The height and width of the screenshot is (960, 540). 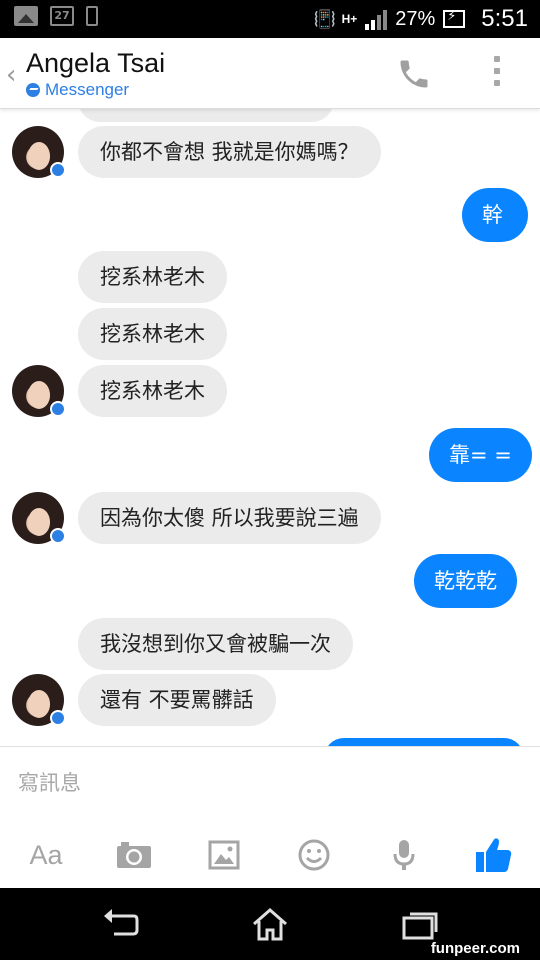 What do you see at coordinates (465, 581) in the screenshot?
I see `outgoing-message: 乾乾乾` at bounding box center [465, 581].